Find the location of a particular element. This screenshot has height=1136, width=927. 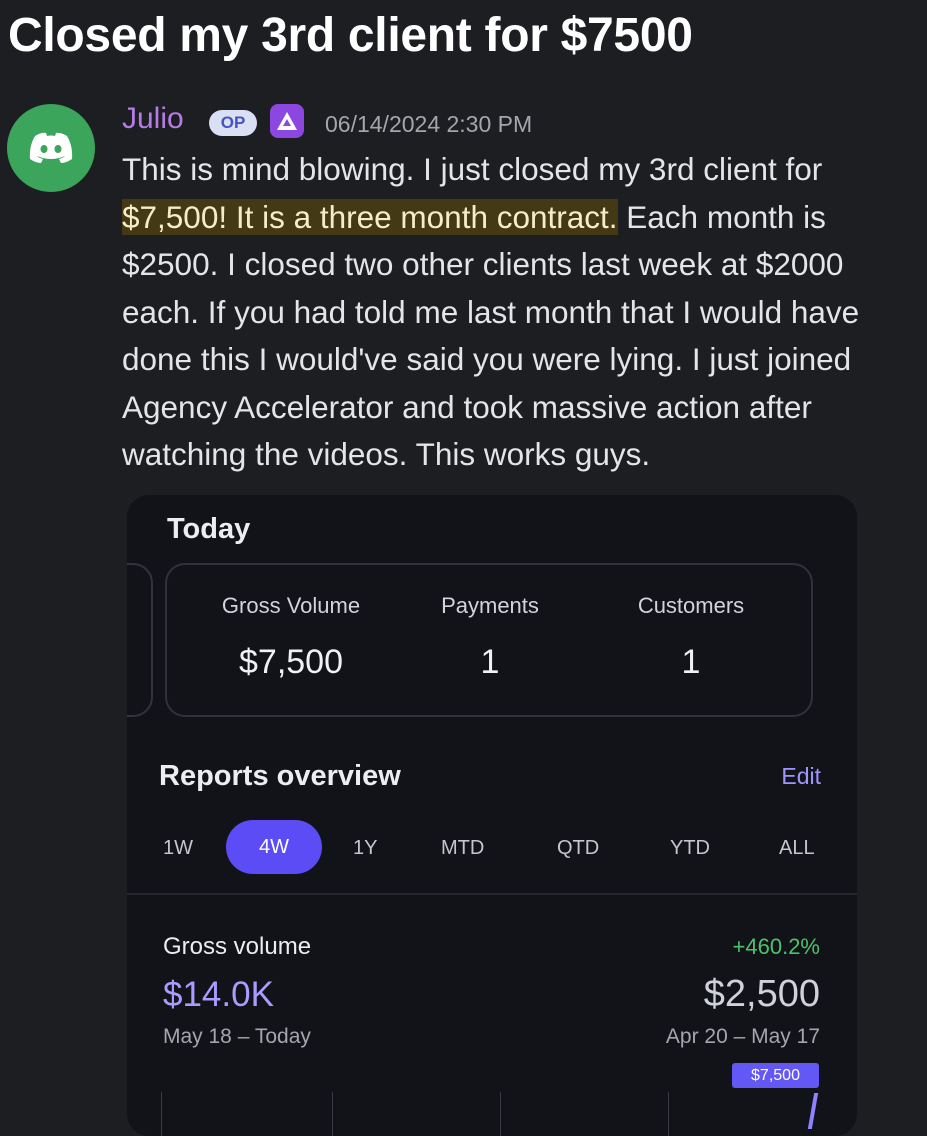

stat-gross-volume: Gross Volume $7,500 is located at coordinates (291, 637).